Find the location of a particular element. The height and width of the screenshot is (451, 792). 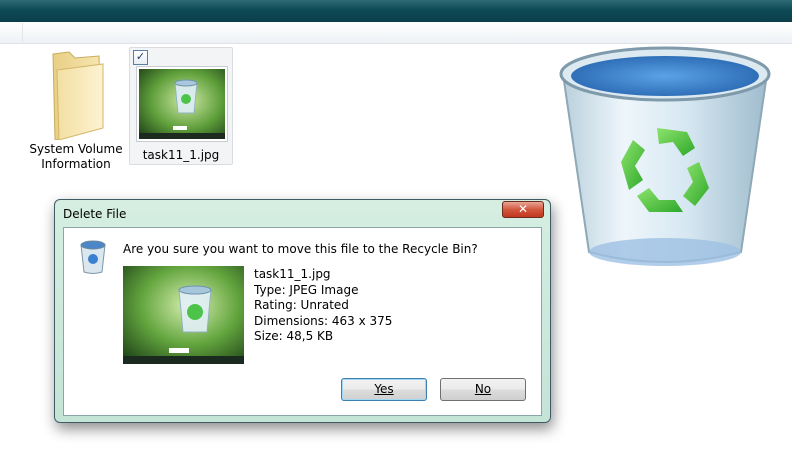

folder-item-system-volume-information: System Volume Information is located at coordinates (76, 110).